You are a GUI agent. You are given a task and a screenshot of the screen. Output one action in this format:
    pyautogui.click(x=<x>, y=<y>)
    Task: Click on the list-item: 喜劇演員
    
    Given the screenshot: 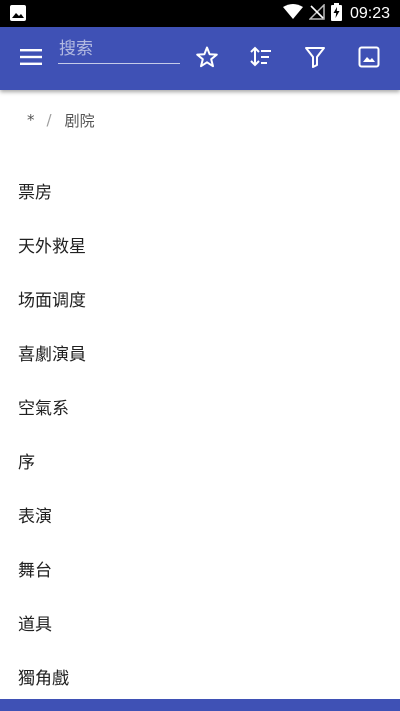 What is the action you would take?
    pyautogui.click(x=200, y=352)
    